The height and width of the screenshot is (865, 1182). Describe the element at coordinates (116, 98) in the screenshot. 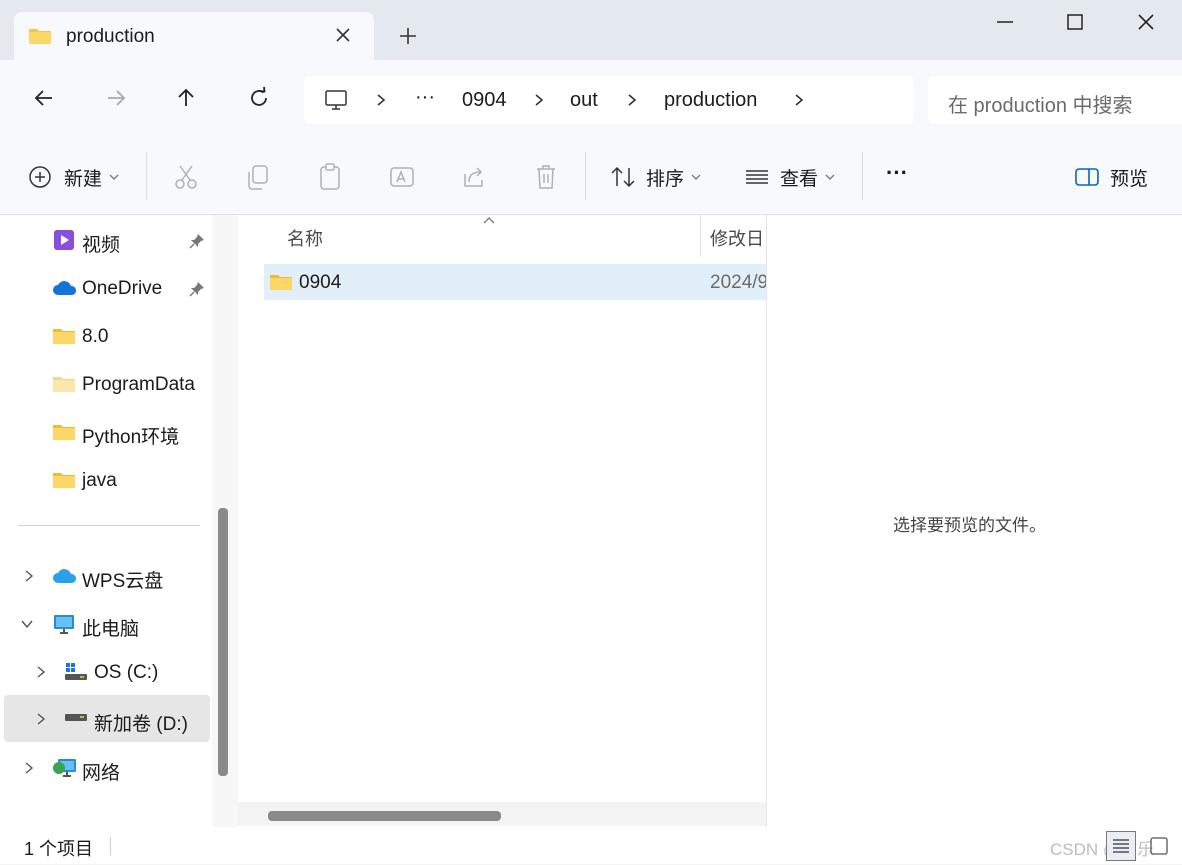

I see `forward-icon` at that location.